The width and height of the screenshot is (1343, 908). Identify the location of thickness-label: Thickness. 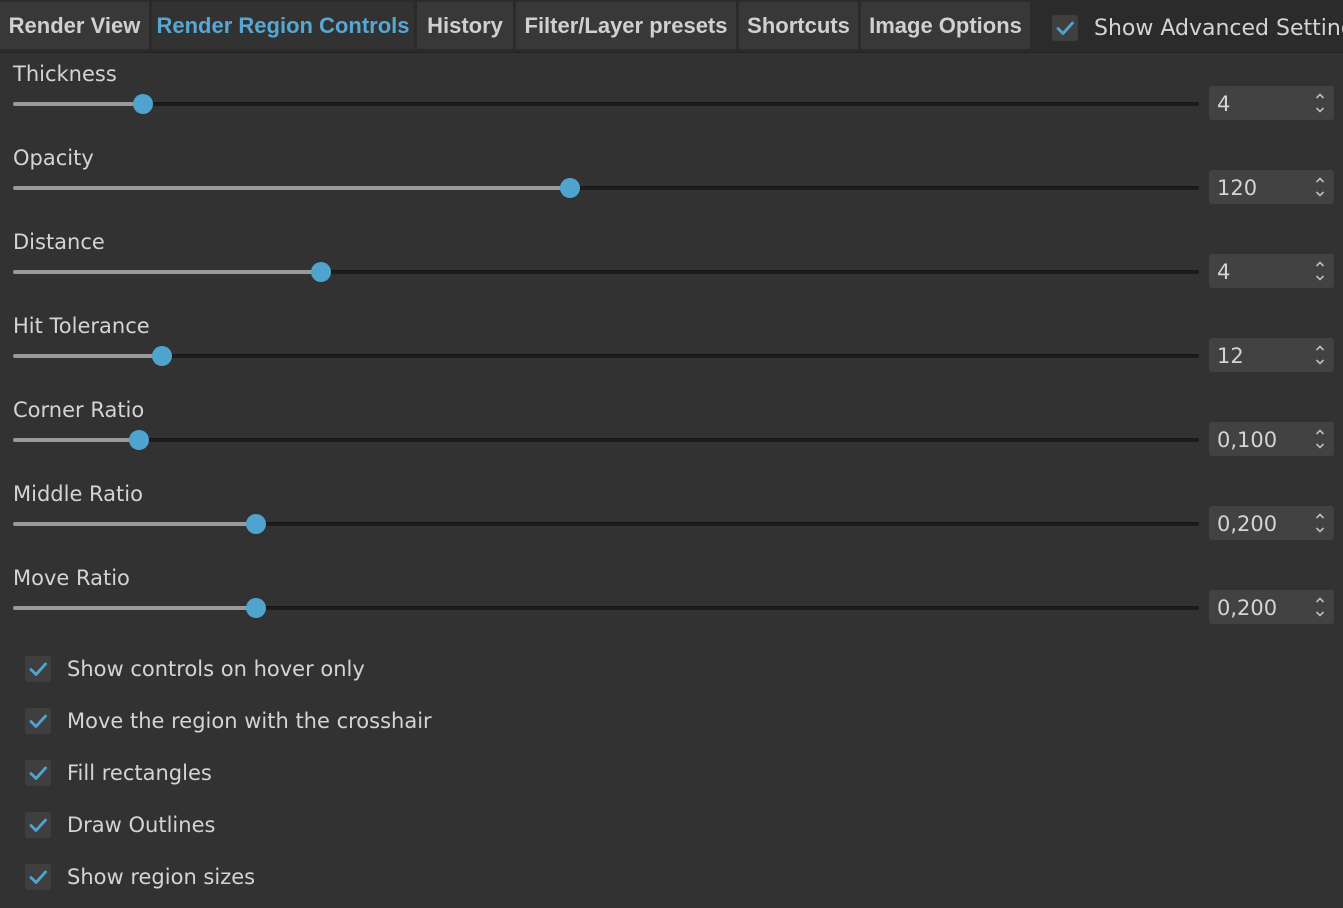
(65, 74).